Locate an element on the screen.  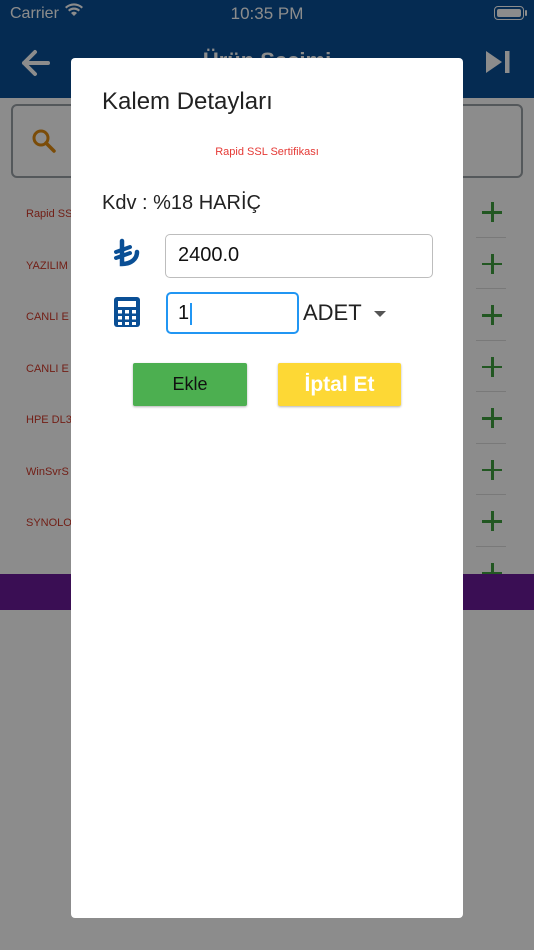
calculator-icon is located at coordinates (127, 314).